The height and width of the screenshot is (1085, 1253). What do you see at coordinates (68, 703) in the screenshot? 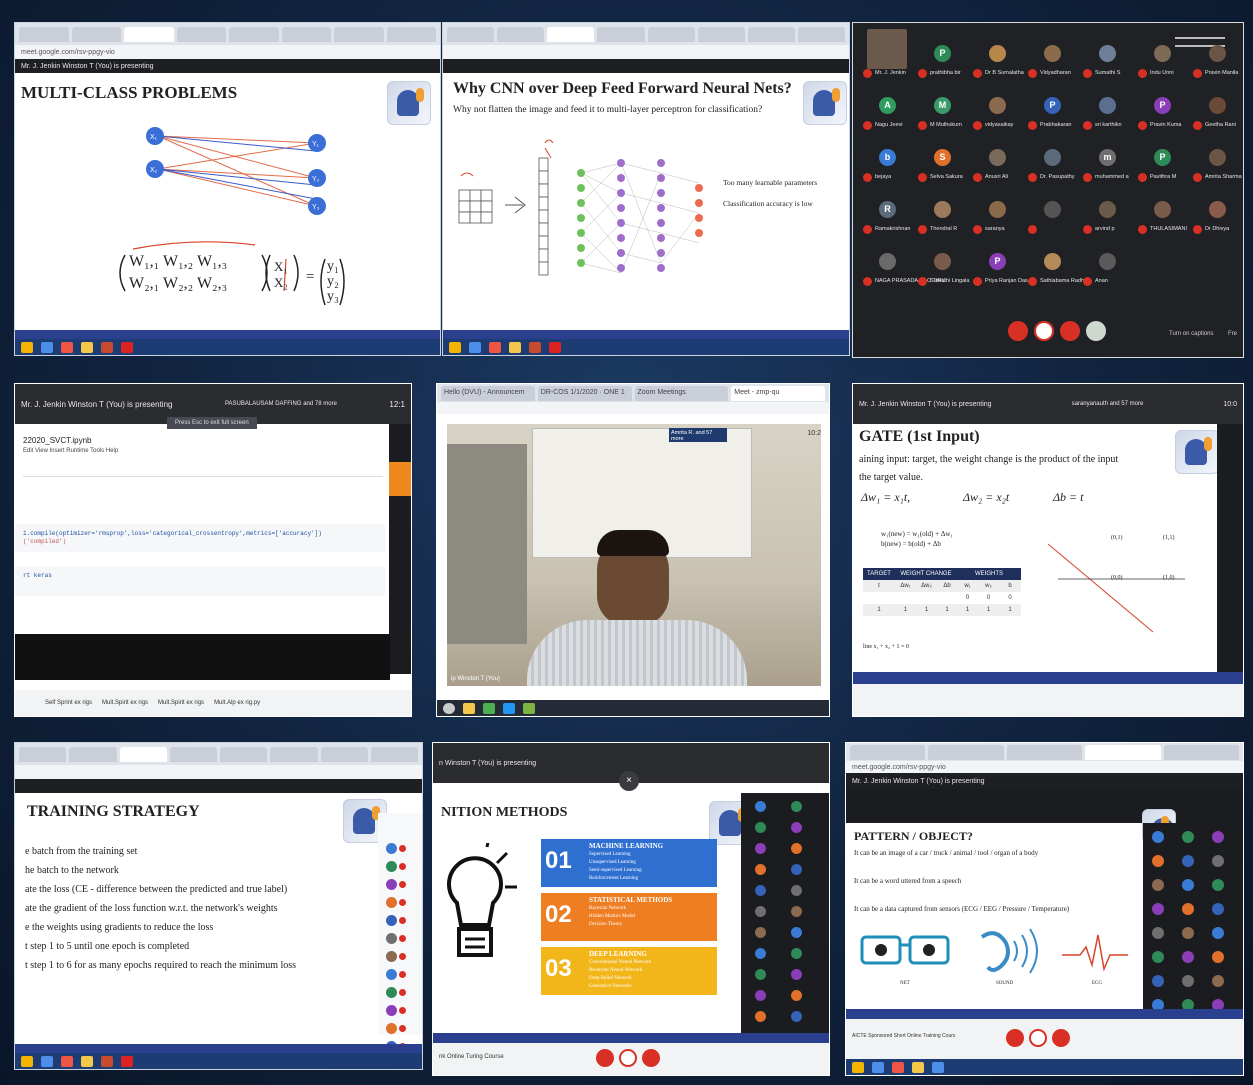
I see `download-item: Self Sprint ex rigs` at bounding box center [68, 703].